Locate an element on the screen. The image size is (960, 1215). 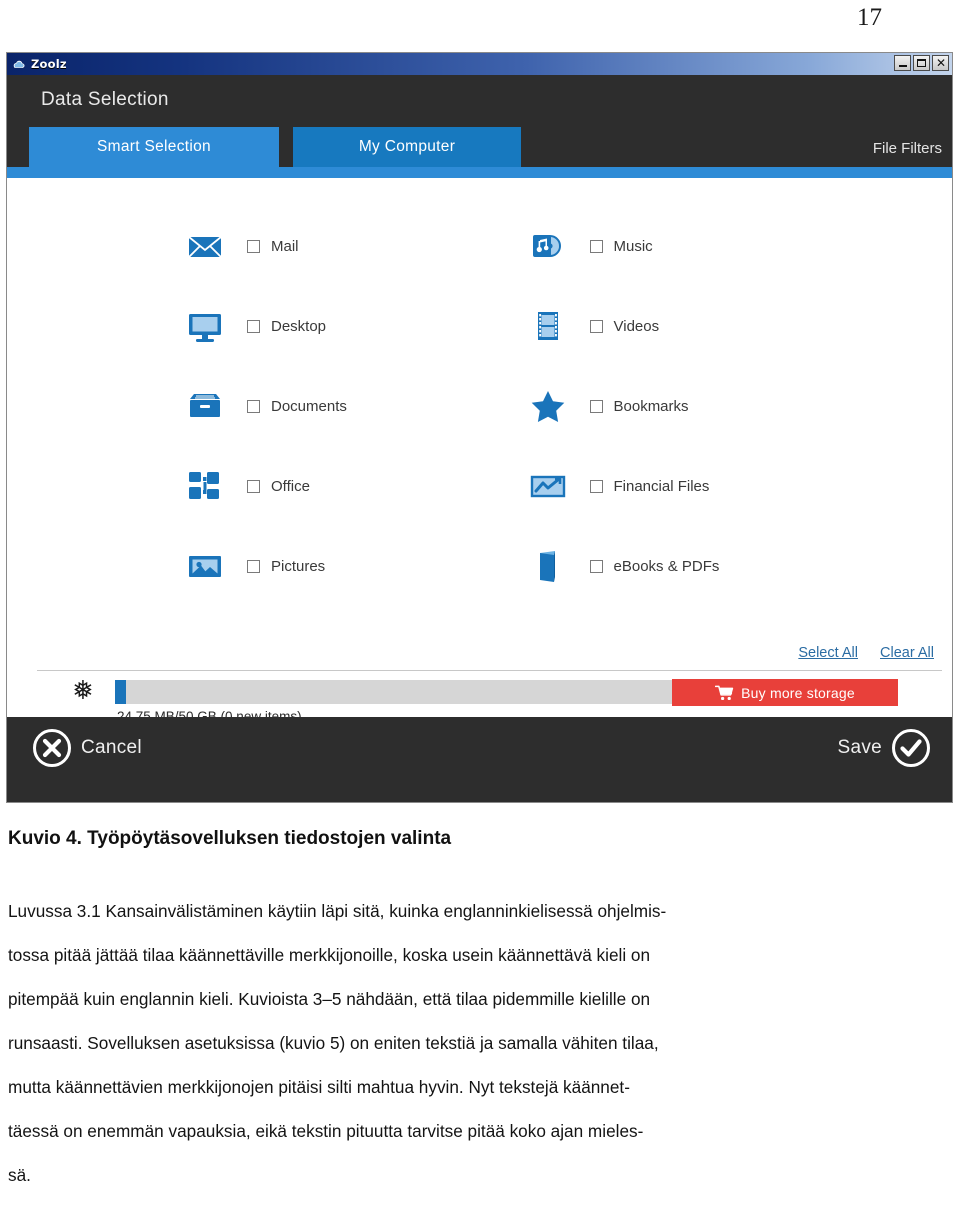
maximize-button is located at coordinates (921, 63).